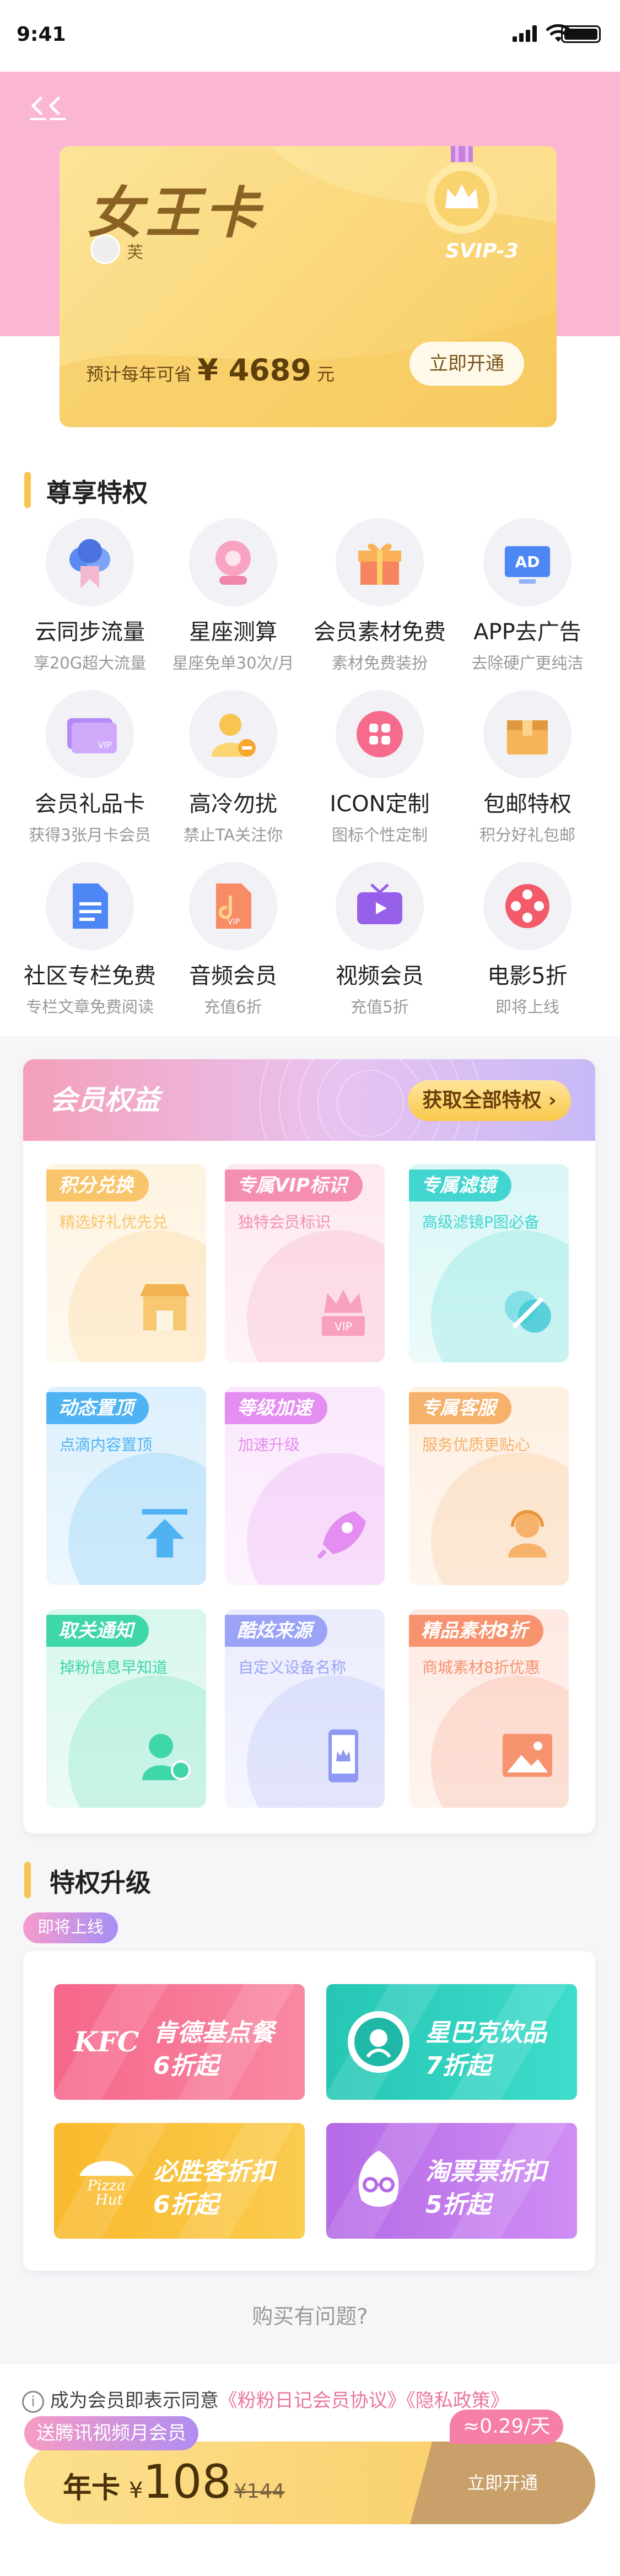 The width and height of the screenshot is (620, 2576). I want to click on benefit-card: 专属客服 服务优质更贴心, so click(489, 1486).